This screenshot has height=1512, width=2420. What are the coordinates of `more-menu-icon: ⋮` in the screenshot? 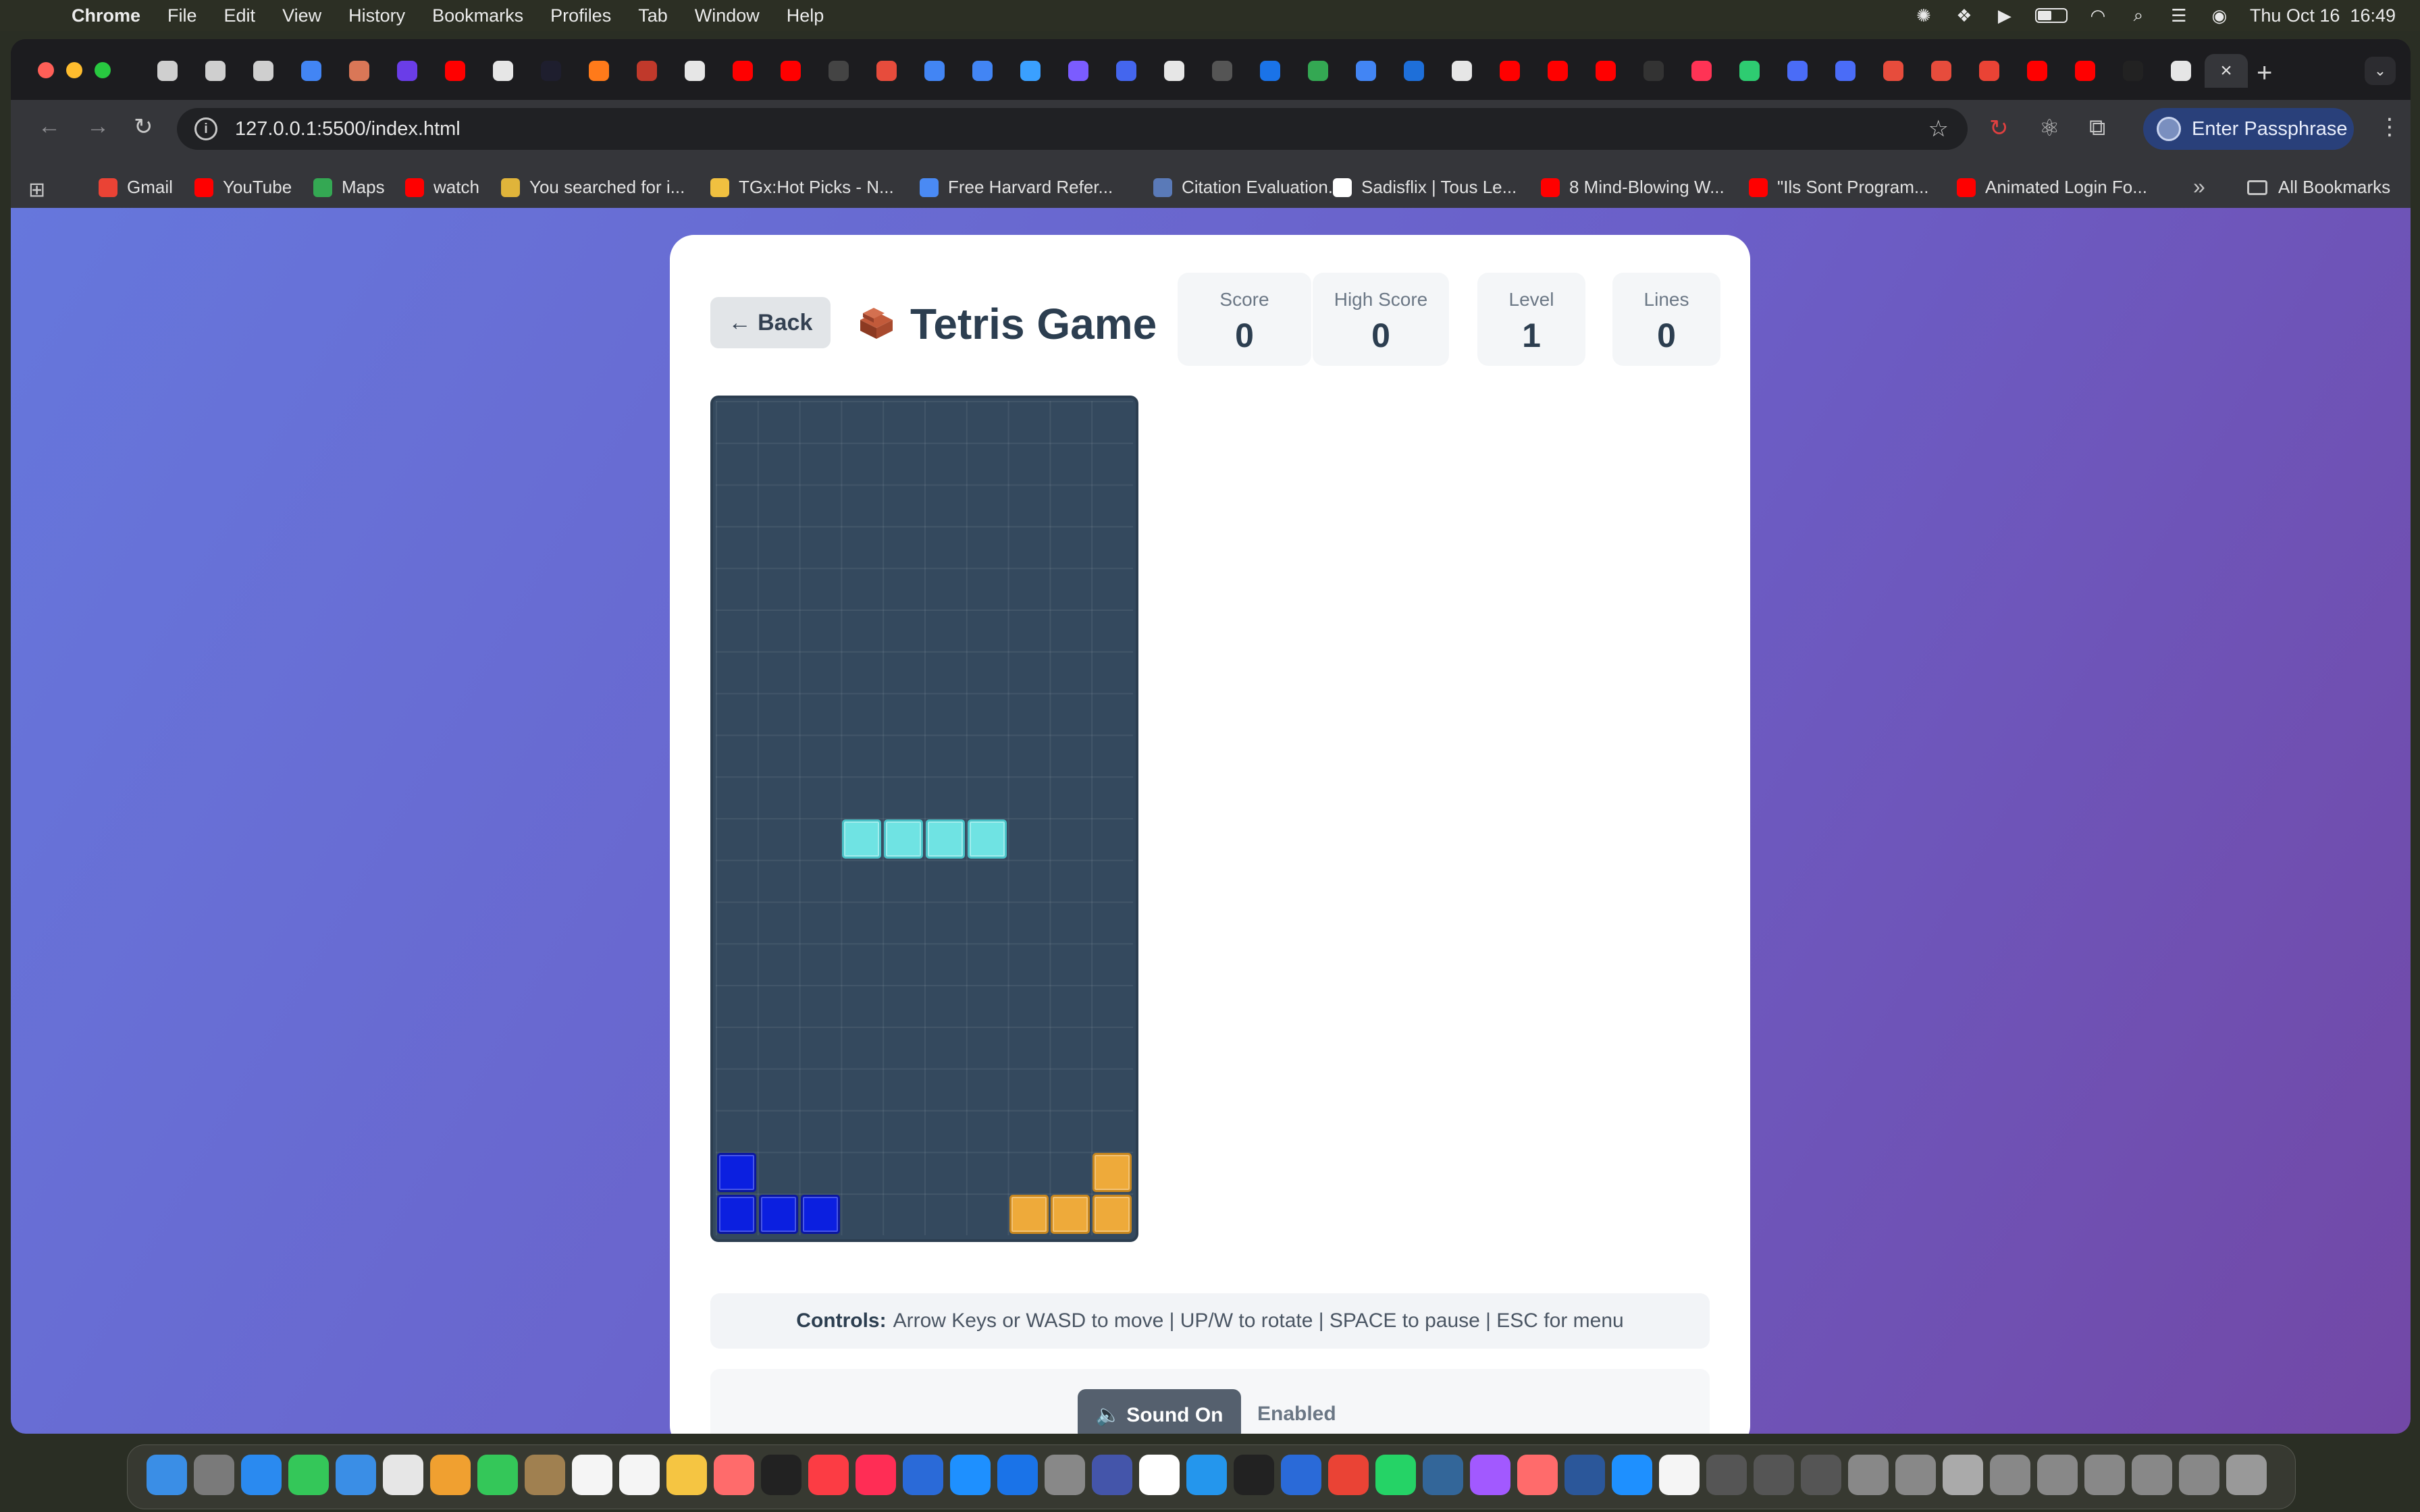 It's located at (2389, 126).